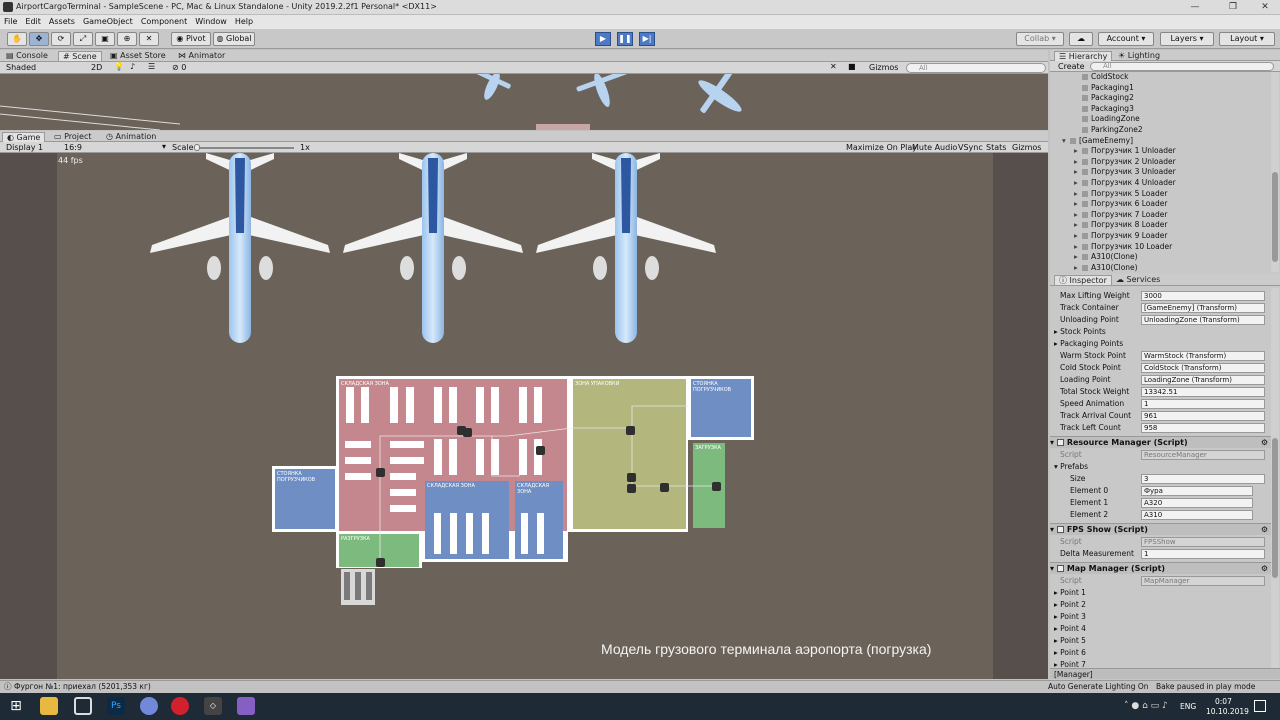 The width and height of the screenshot is (1280, 720). I want to click on effects-toggle-icon: ☰, so click(151, 66).